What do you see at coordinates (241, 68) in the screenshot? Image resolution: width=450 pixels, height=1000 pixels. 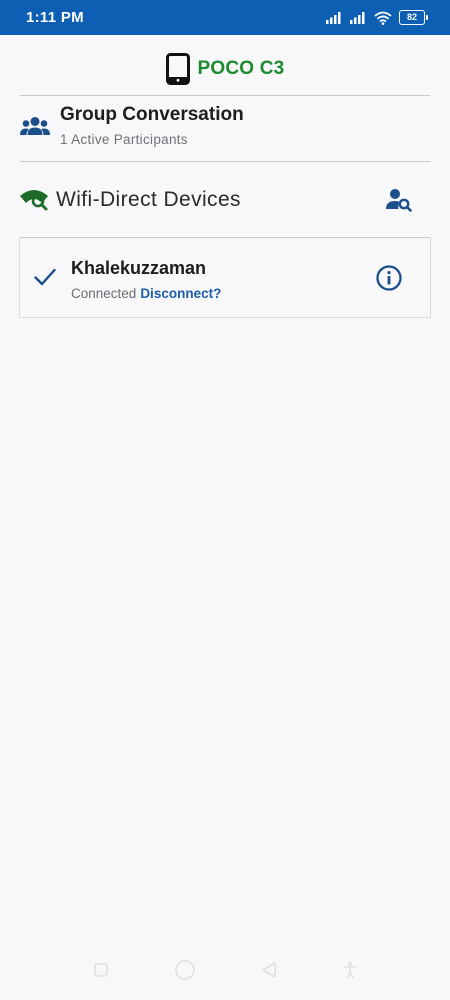 I see `device-name: POCO C3` at bounding box center [241, 68].